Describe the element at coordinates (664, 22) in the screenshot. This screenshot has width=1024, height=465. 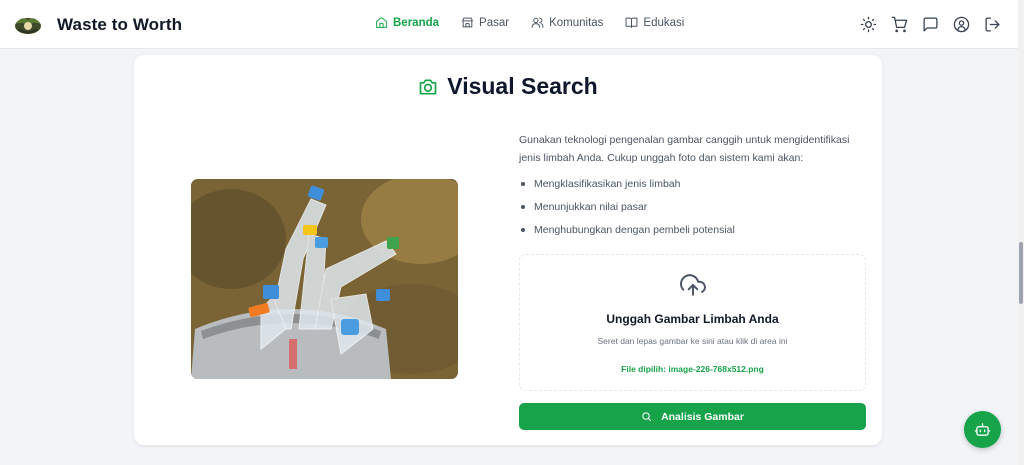
I see `nav-label: Edukasi` at that location.